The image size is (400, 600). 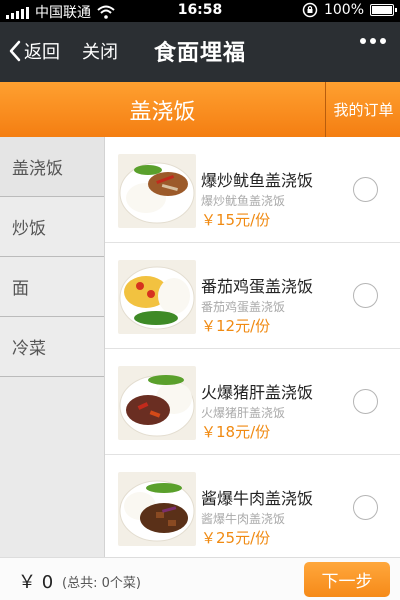 What do you see at coordinates (363, 109) in the screenshot?
I see `tab-my-orders: 我的订单` at bounding box center [363, 109].